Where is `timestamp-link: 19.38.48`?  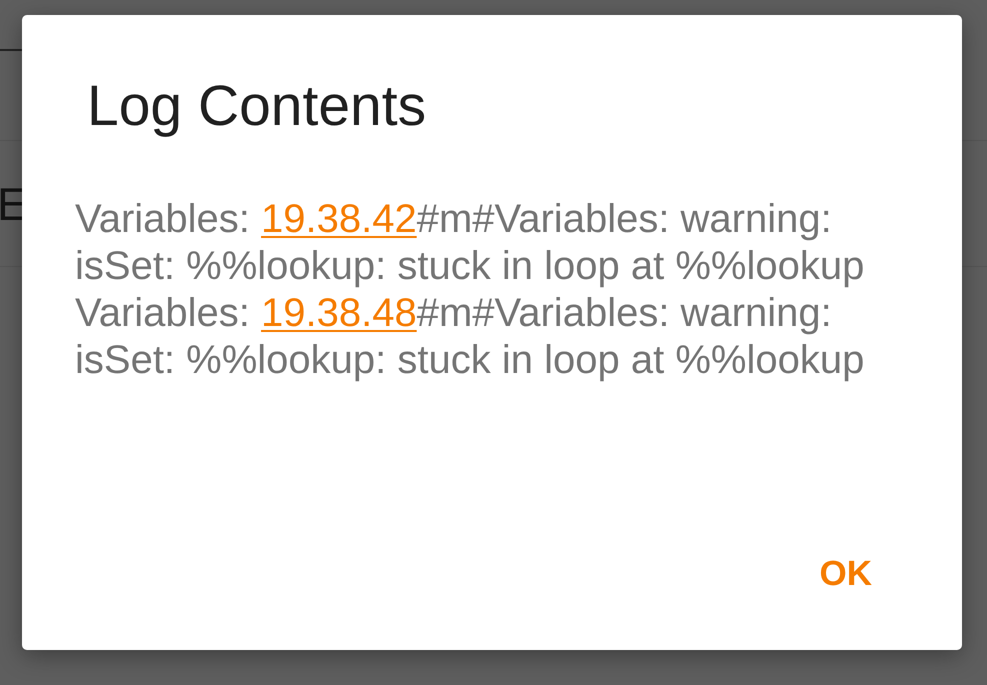
timestamp-link: 19.38.48 is located at coordinates (339, 313).